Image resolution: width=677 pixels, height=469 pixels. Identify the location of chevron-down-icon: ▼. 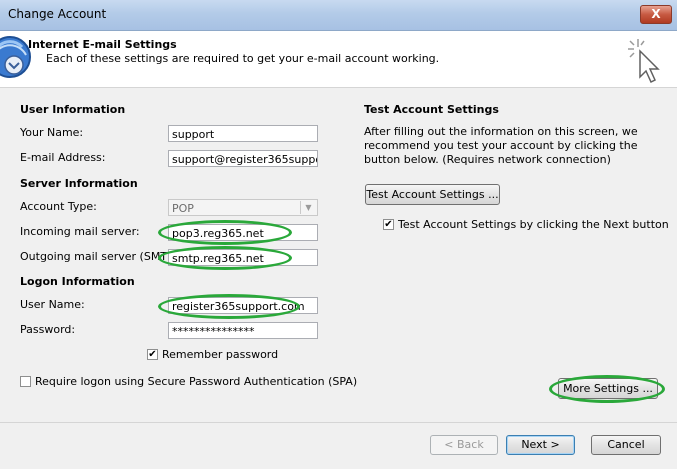
(308, 207).